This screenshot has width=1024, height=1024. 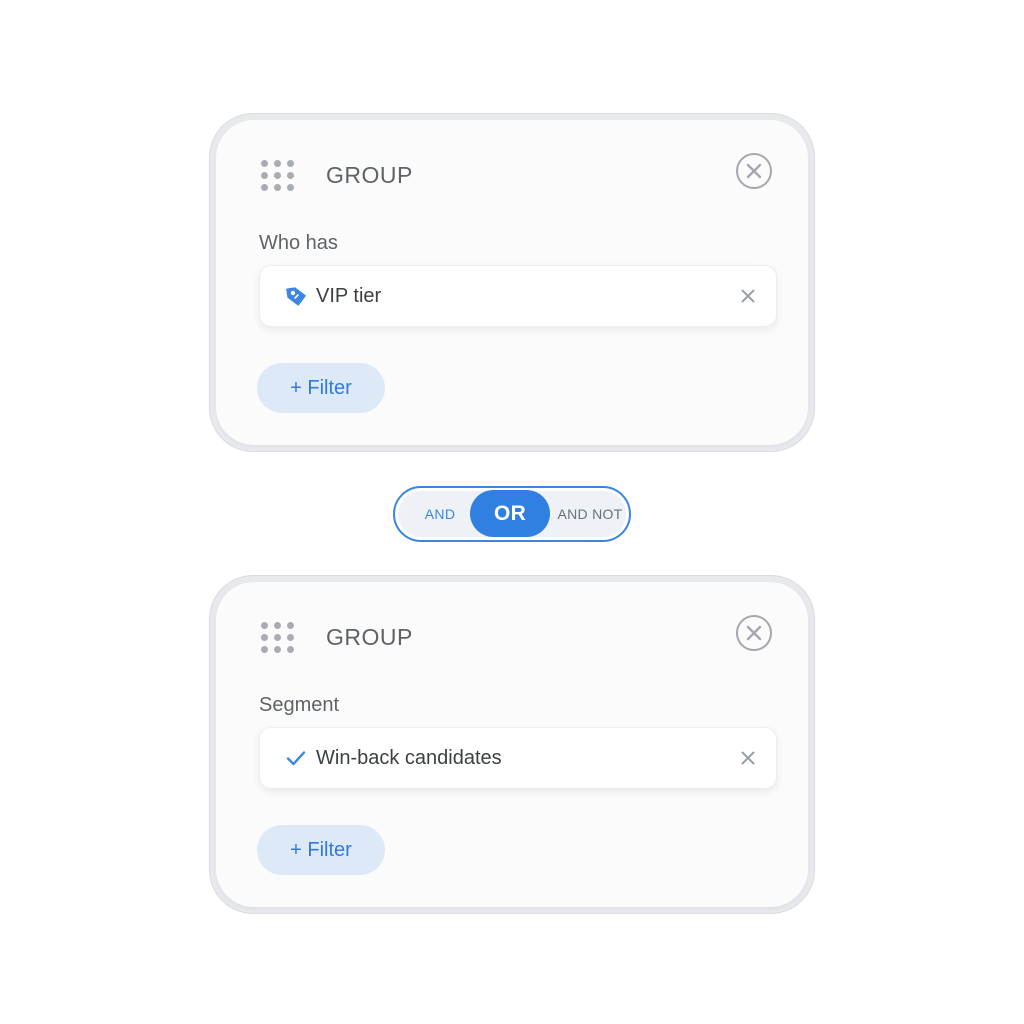 I want to click on check-icon, so click(x=296, y=758).